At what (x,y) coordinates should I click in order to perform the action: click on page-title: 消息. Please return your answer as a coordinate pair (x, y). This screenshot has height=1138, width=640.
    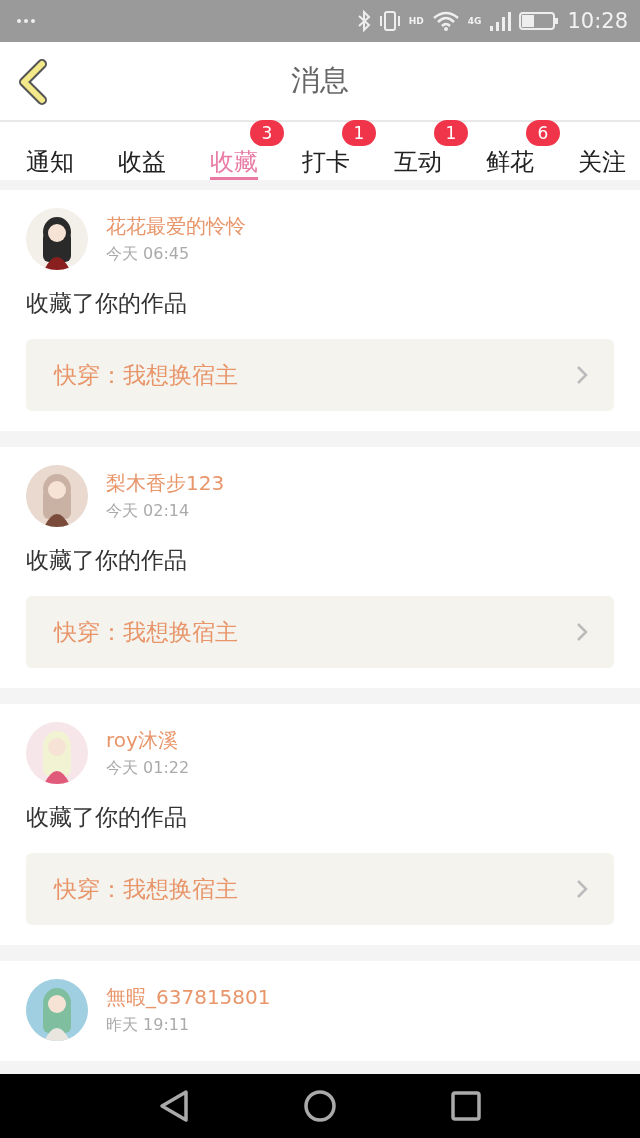
    Looking at the image, I should click on (320, 80).